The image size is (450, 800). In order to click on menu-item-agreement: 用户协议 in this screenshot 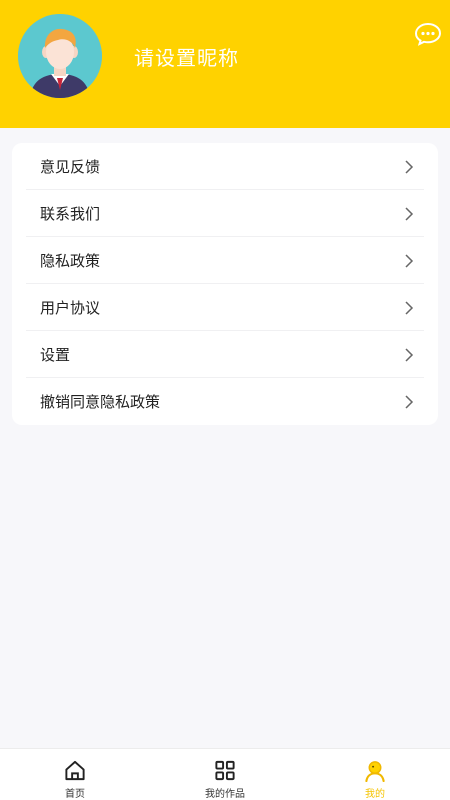, I will do `click(225, 307)`.